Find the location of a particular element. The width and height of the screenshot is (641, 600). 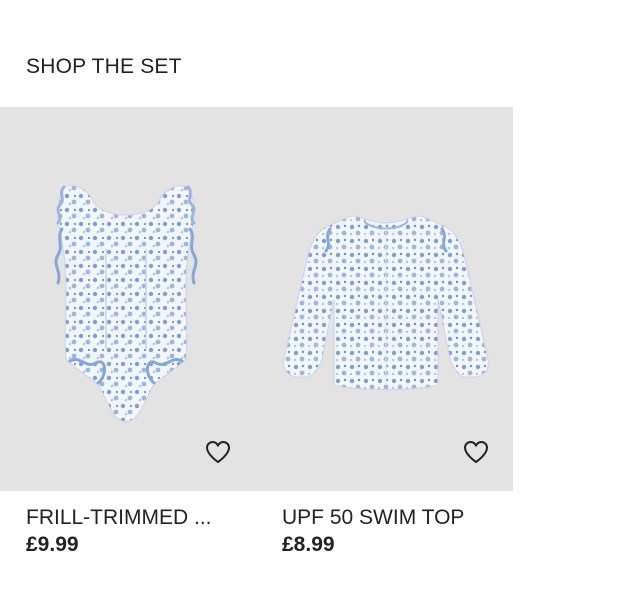

section-title: SHOP THE SET is located at coordinates (104, 66).